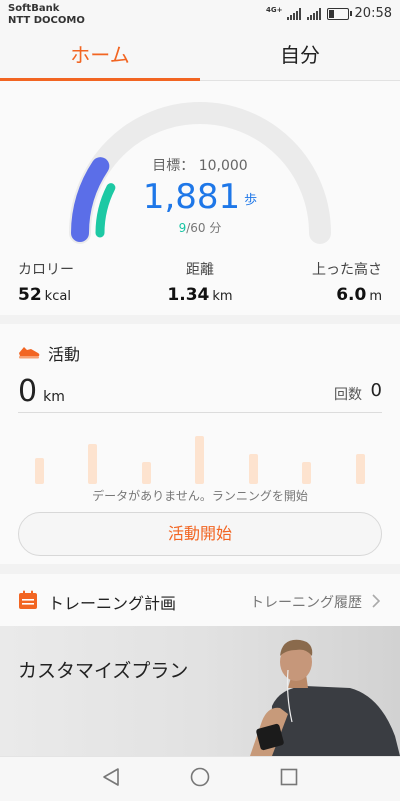 The height and width of the screenshot is (801, 400). Describe the element at coordinates (373, 13) in the screenshot. I see `clock: 20:58` at that location.